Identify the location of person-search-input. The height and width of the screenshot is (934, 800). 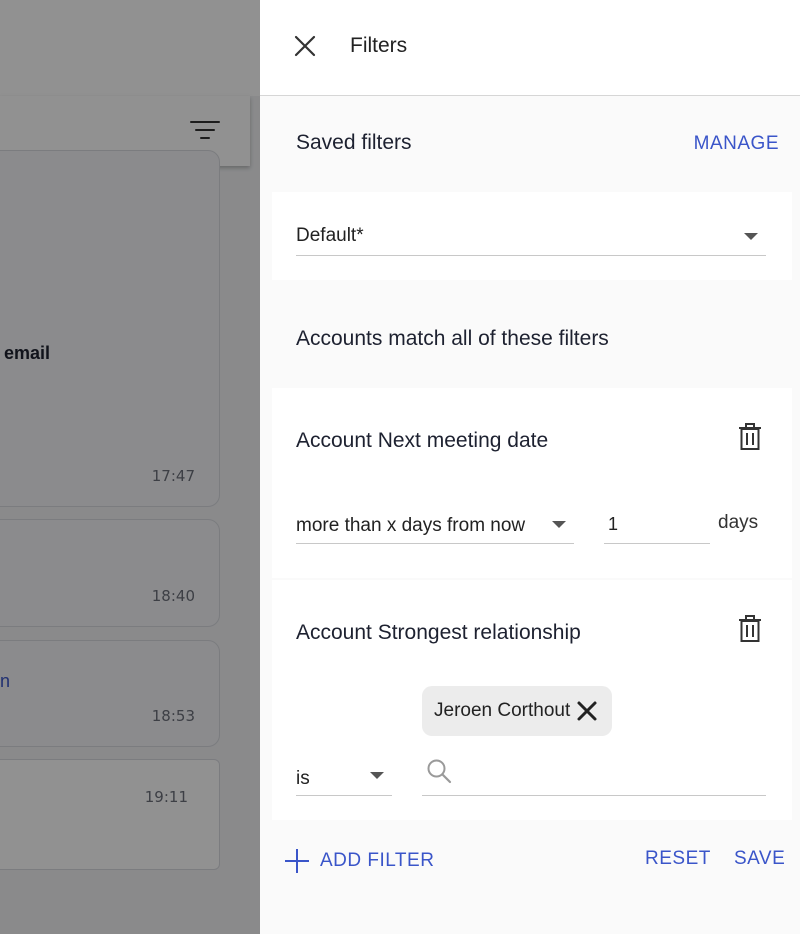
(612, 773).